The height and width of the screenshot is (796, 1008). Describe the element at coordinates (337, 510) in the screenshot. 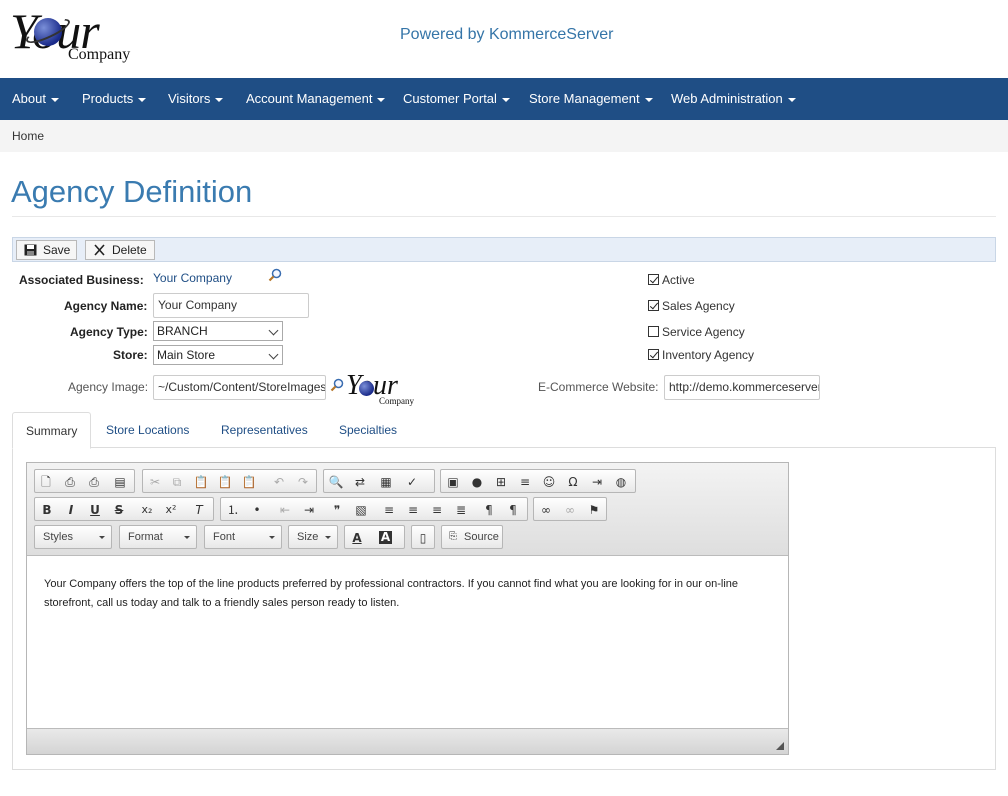

I see `blockquote-icon: ❞` at that location.